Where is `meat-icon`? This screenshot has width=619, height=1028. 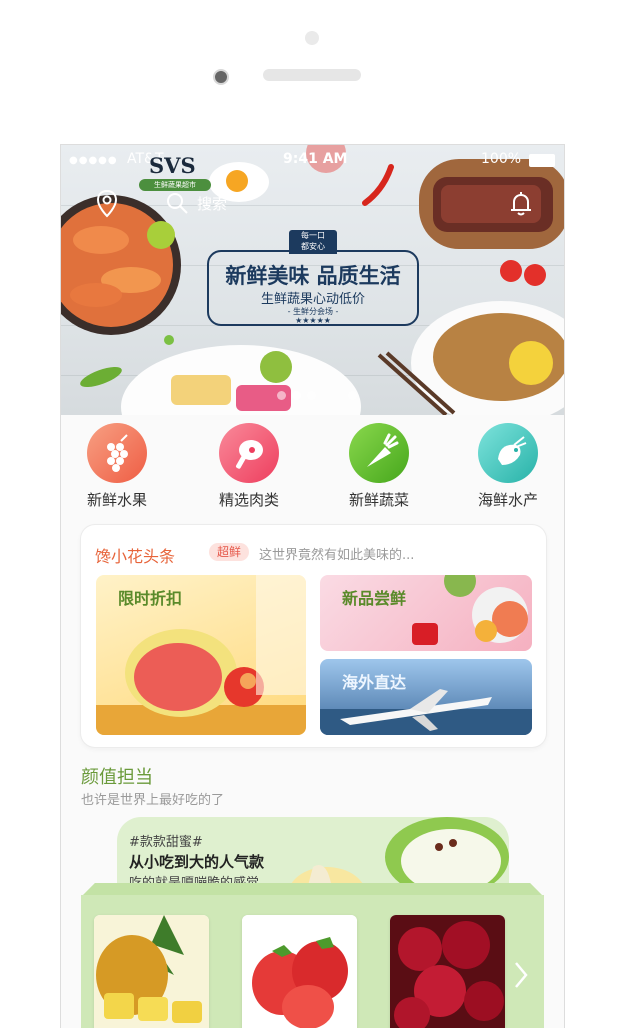
meat-icon is located at coordinates (249, 453).